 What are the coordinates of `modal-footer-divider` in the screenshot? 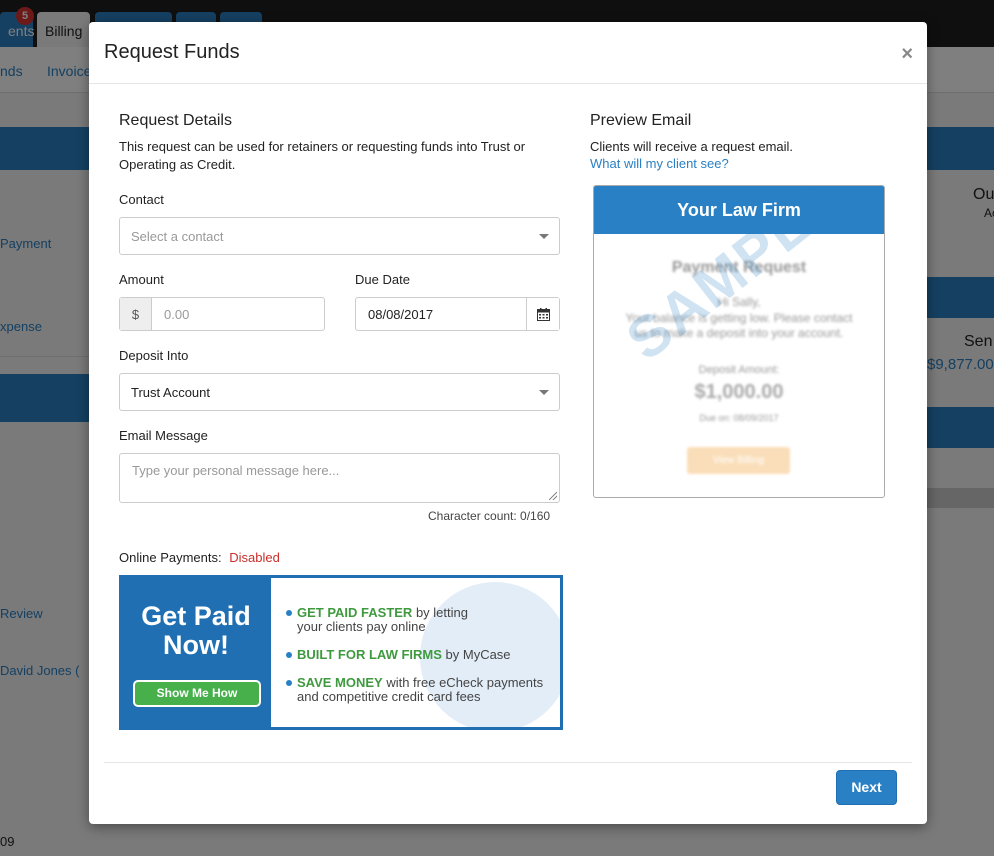 It's located at (508, 762).